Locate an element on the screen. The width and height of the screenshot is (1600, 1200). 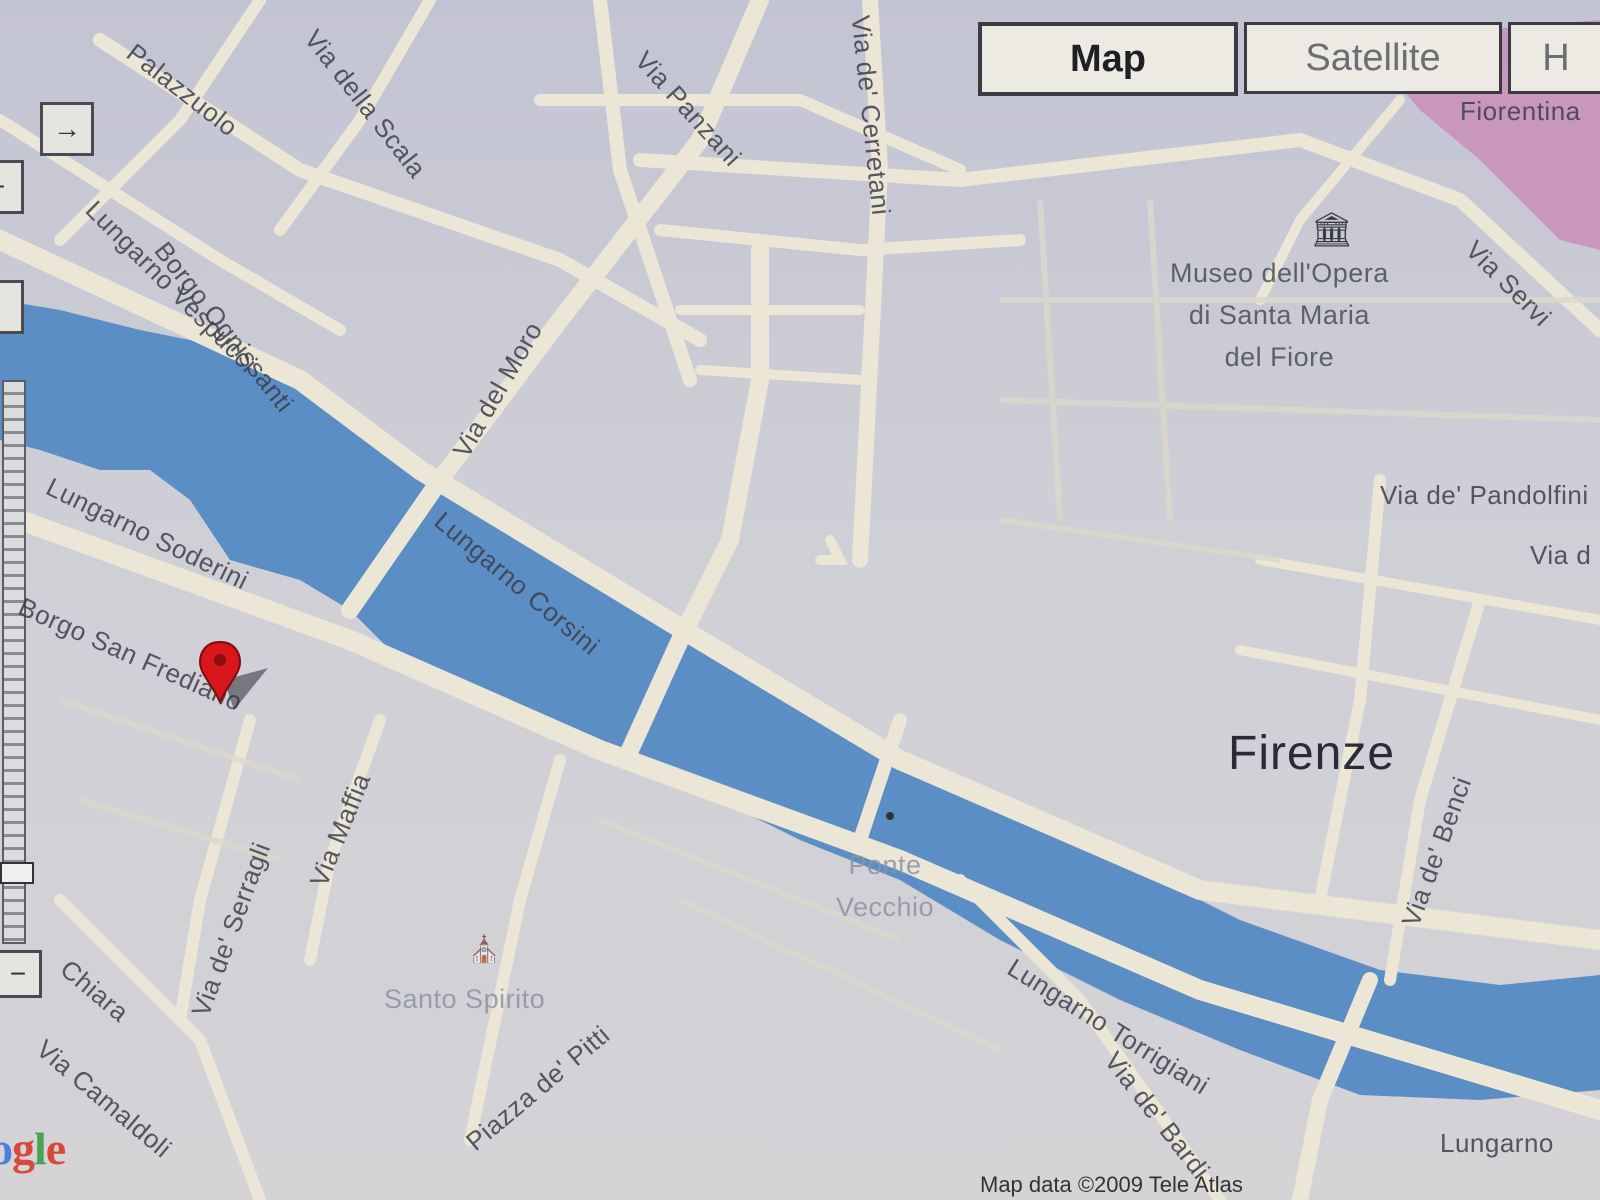
map-marker is located at coordinates (238, 682).